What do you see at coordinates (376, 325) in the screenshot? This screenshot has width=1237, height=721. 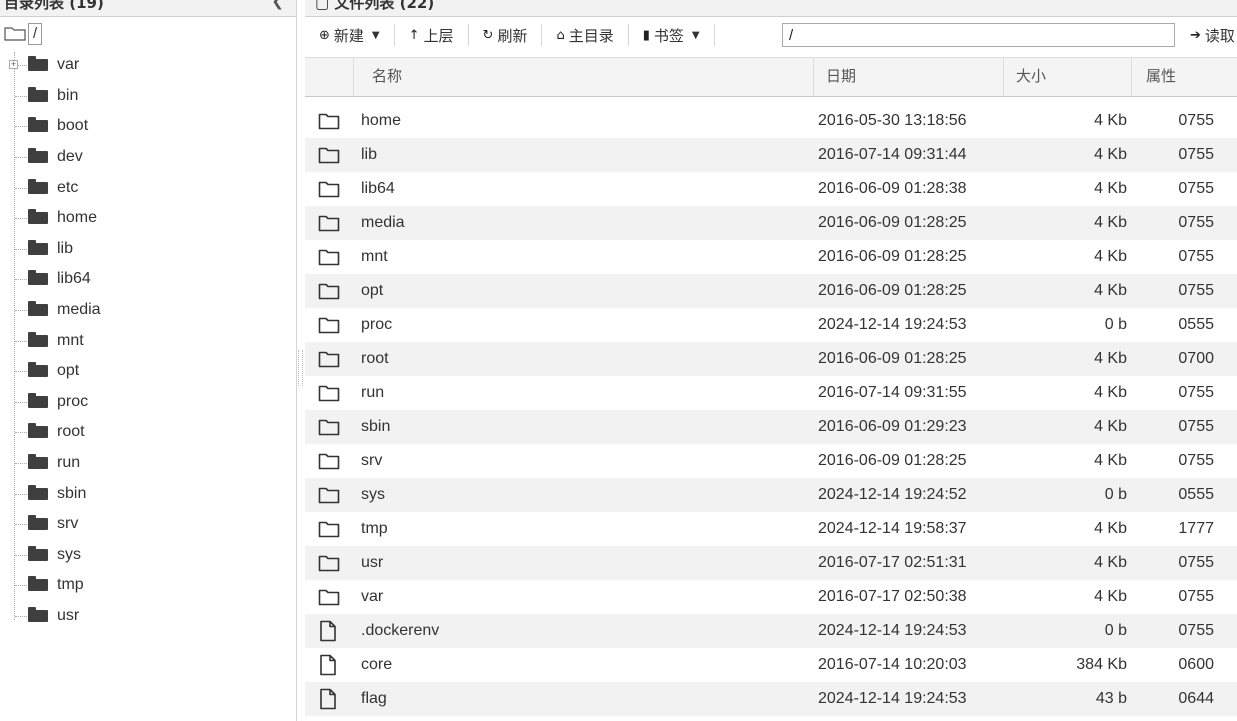 I see `file-name: proc` at bounding box center [376, 325].